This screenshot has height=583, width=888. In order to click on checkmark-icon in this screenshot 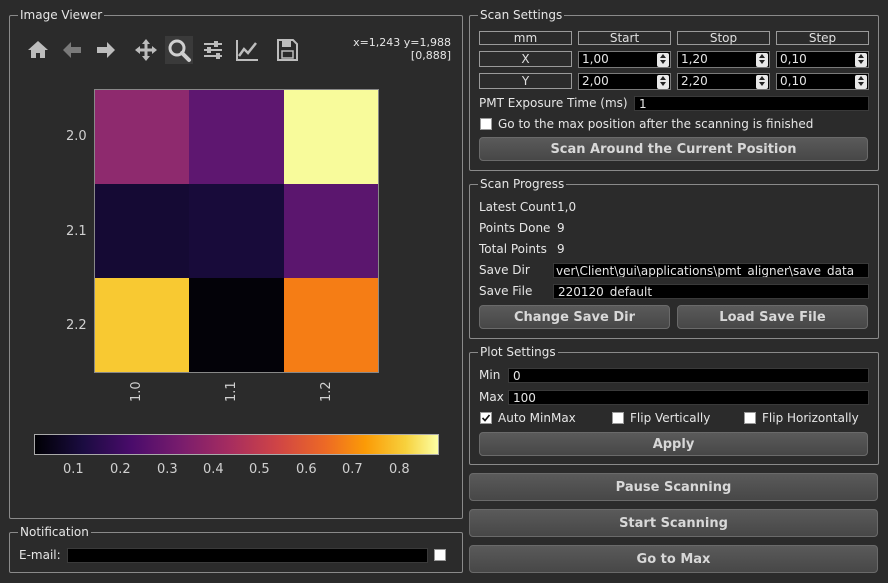, I will do `click(486, 418)`.